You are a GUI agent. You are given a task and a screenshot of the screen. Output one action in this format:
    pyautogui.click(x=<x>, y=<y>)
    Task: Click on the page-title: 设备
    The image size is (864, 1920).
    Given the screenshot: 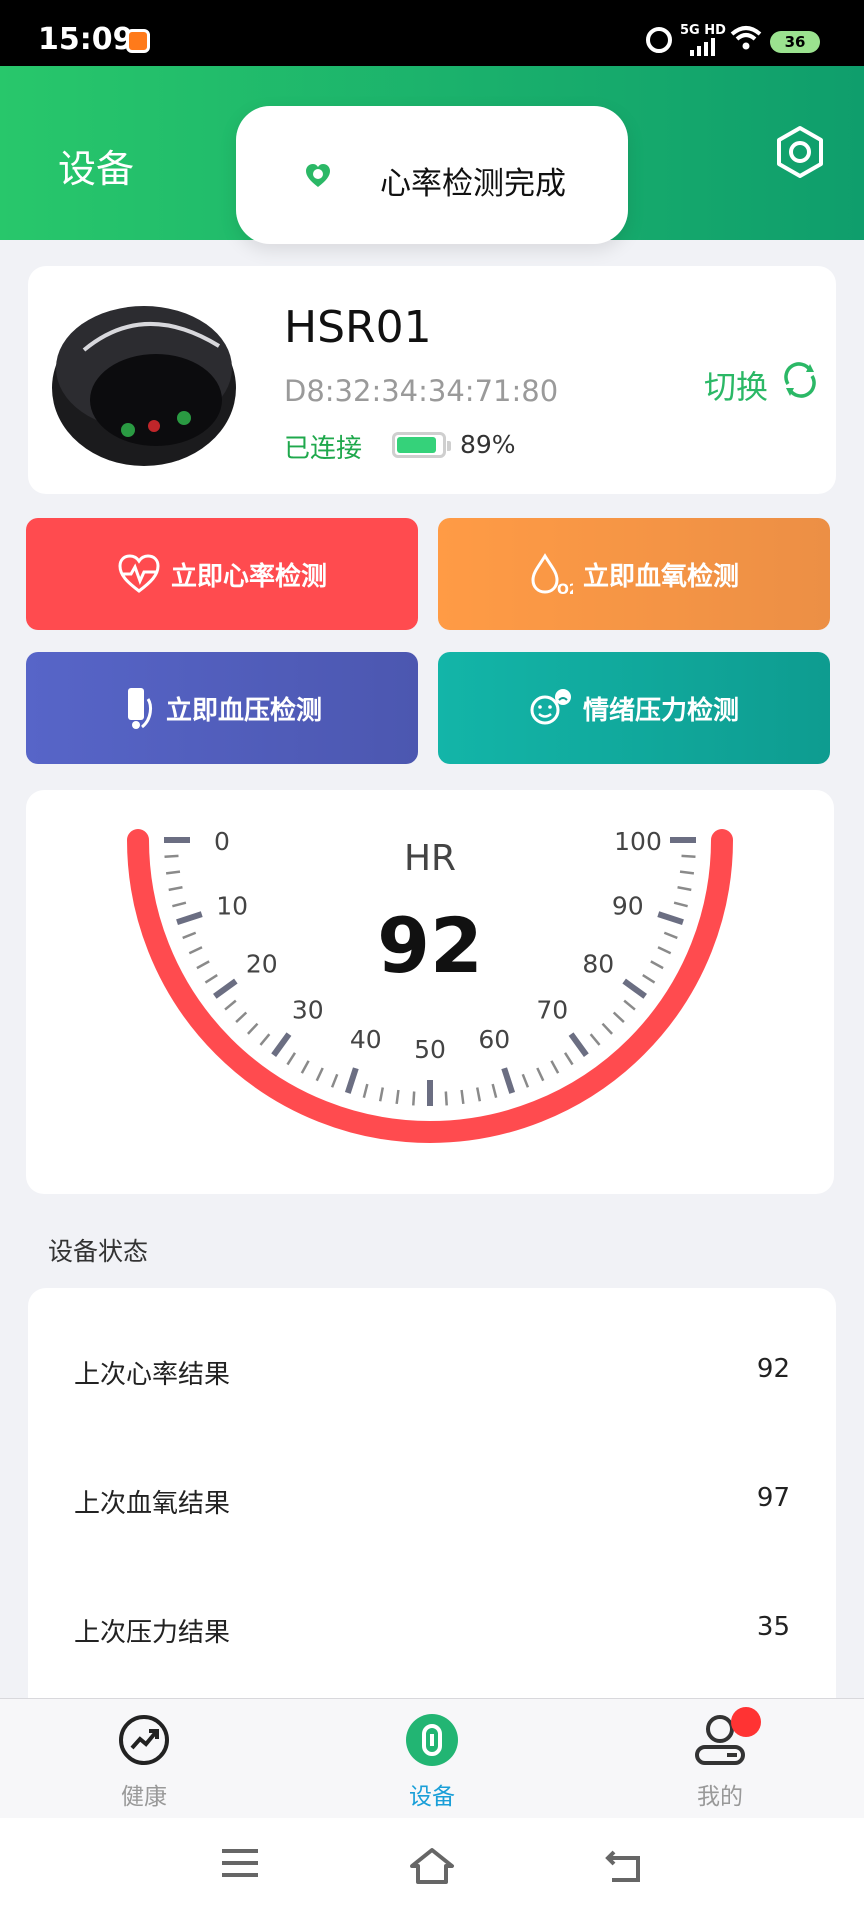 What is the action you would take?
    pyautogui.click(x=96, y=169)
    